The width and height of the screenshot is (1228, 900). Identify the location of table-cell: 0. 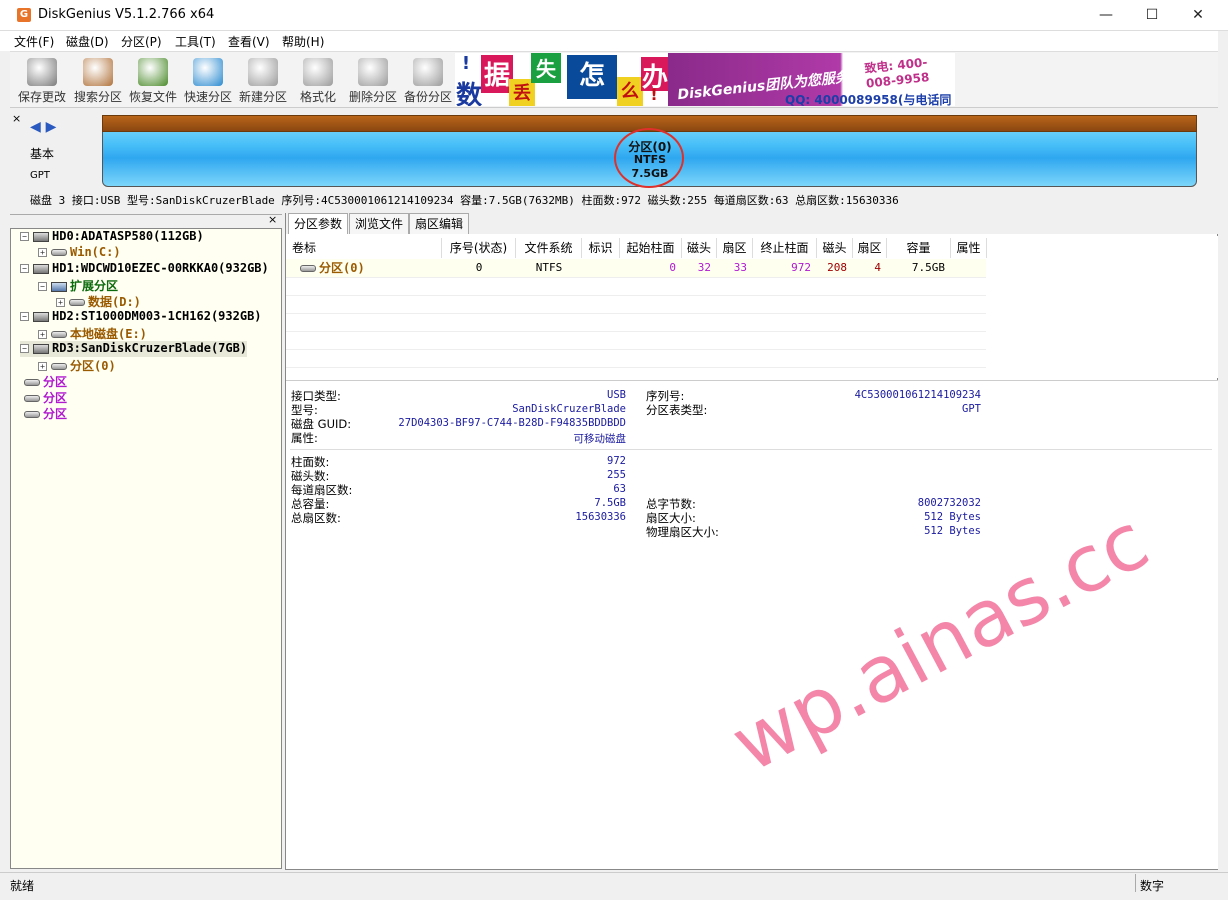
(479, 267).